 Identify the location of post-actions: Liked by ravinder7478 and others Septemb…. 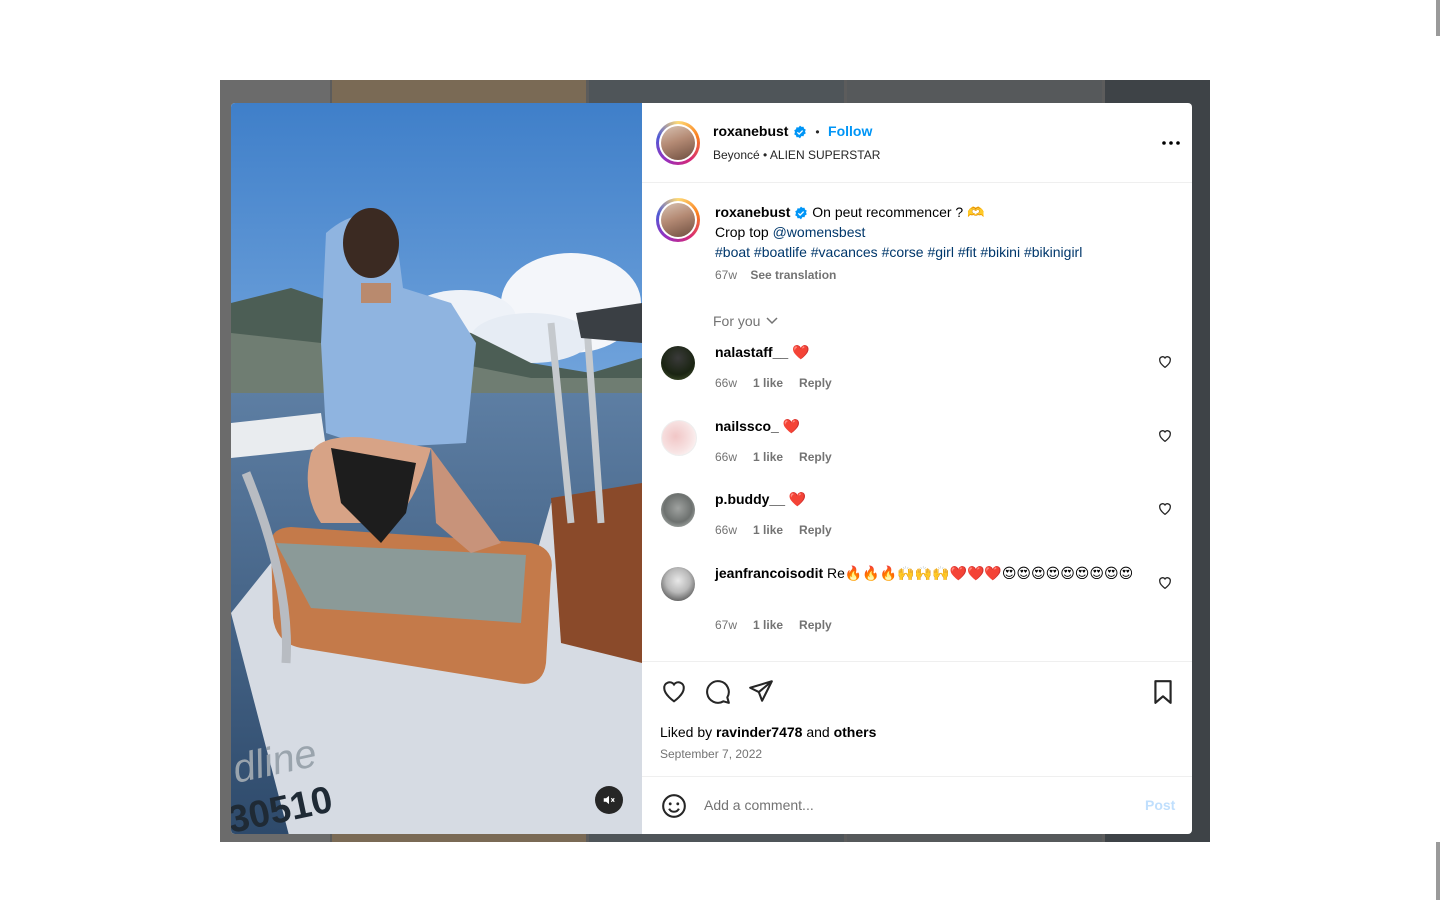
(917, 719).